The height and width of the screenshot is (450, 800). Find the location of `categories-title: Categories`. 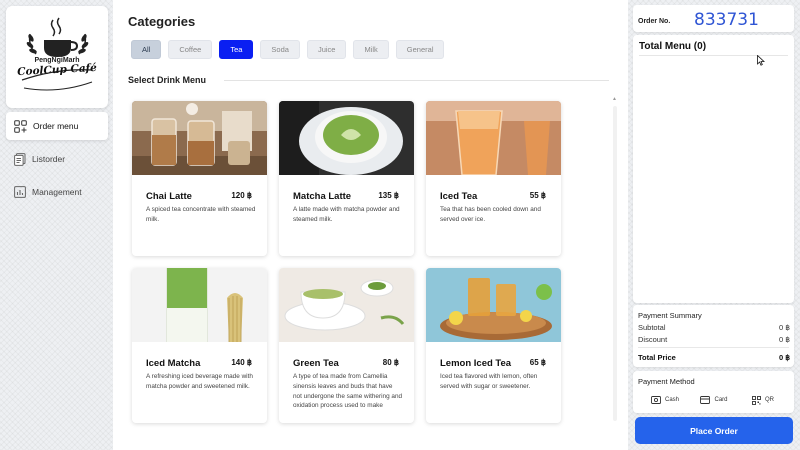

categories-title: Categories is located at coordinates (162, 21).